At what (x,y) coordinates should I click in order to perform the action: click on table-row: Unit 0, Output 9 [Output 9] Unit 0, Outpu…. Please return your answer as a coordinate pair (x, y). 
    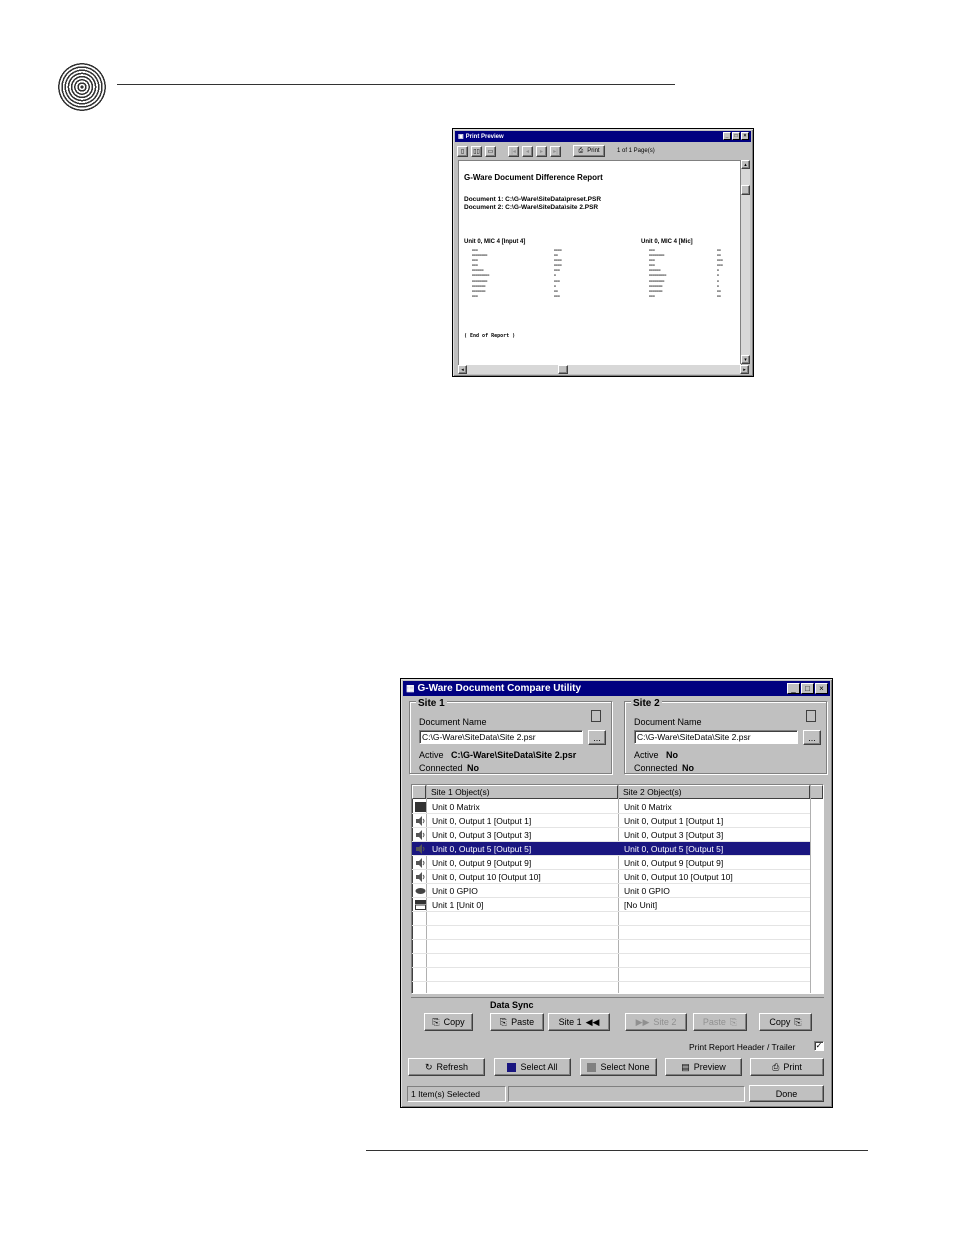
    Looking at the image, I should click on (611, 863).